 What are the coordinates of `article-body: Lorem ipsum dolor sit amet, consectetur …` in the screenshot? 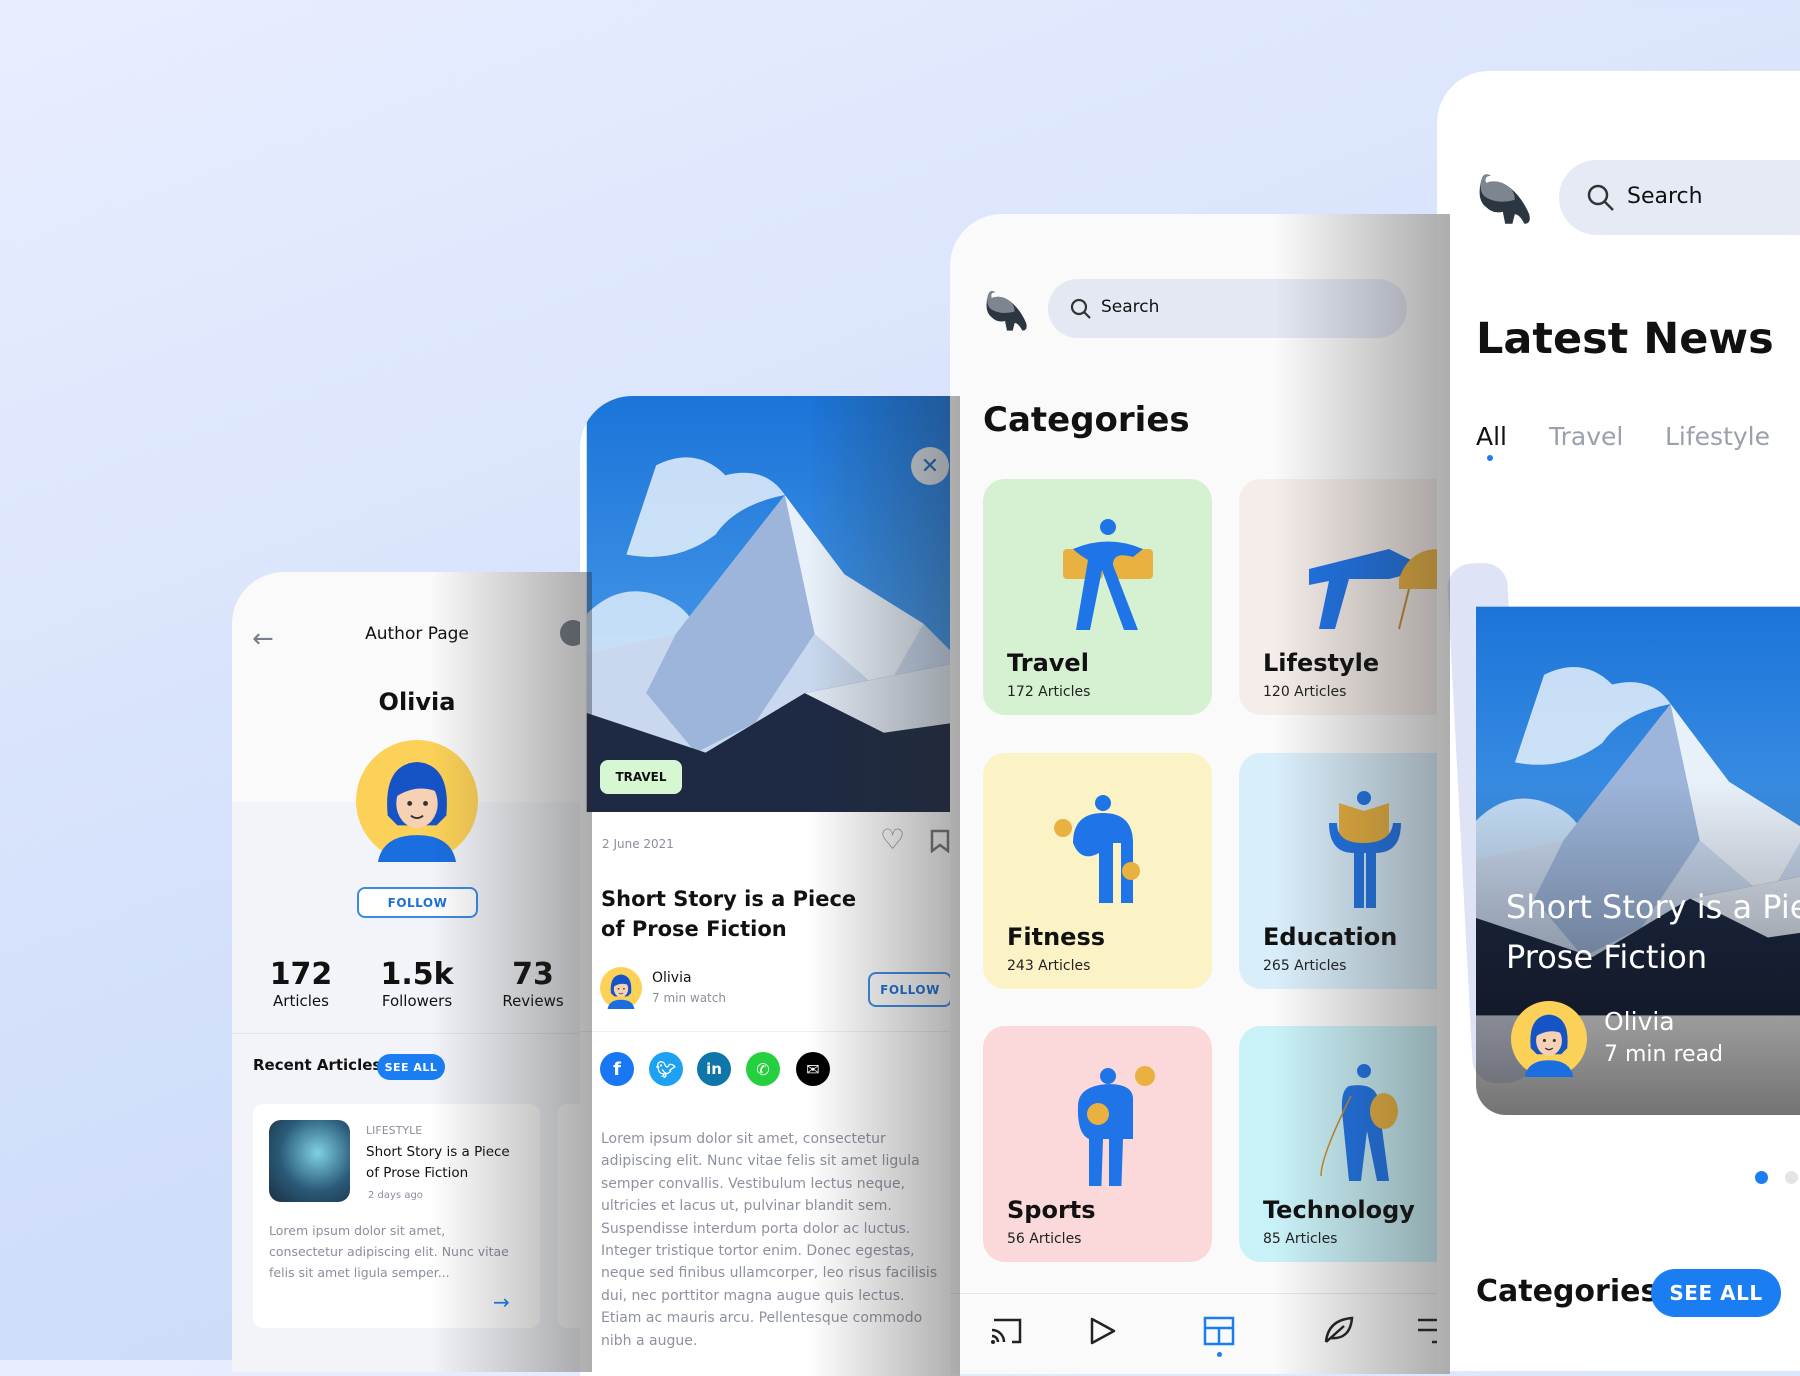 It's located at (769, 1240).